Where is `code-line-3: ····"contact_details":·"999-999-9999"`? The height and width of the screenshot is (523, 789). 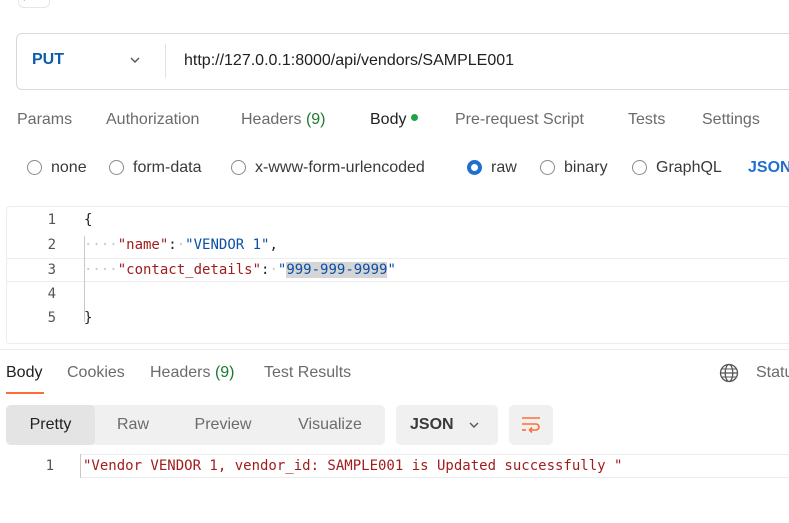 code-line-3: ····"contact_details":·"999-999-9999" is located at coordinates (240, 270).